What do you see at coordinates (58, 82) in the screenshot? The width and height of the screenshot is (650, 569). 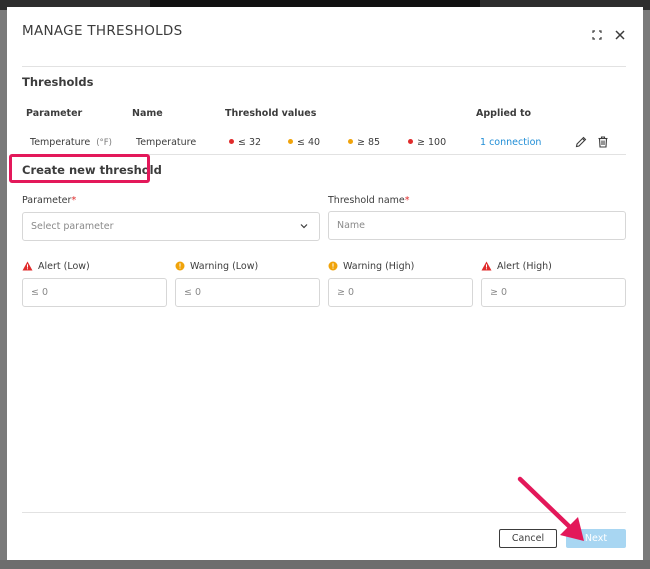 I see `thresholds-section-title: Thresholds` at bounding box center [58, 82].